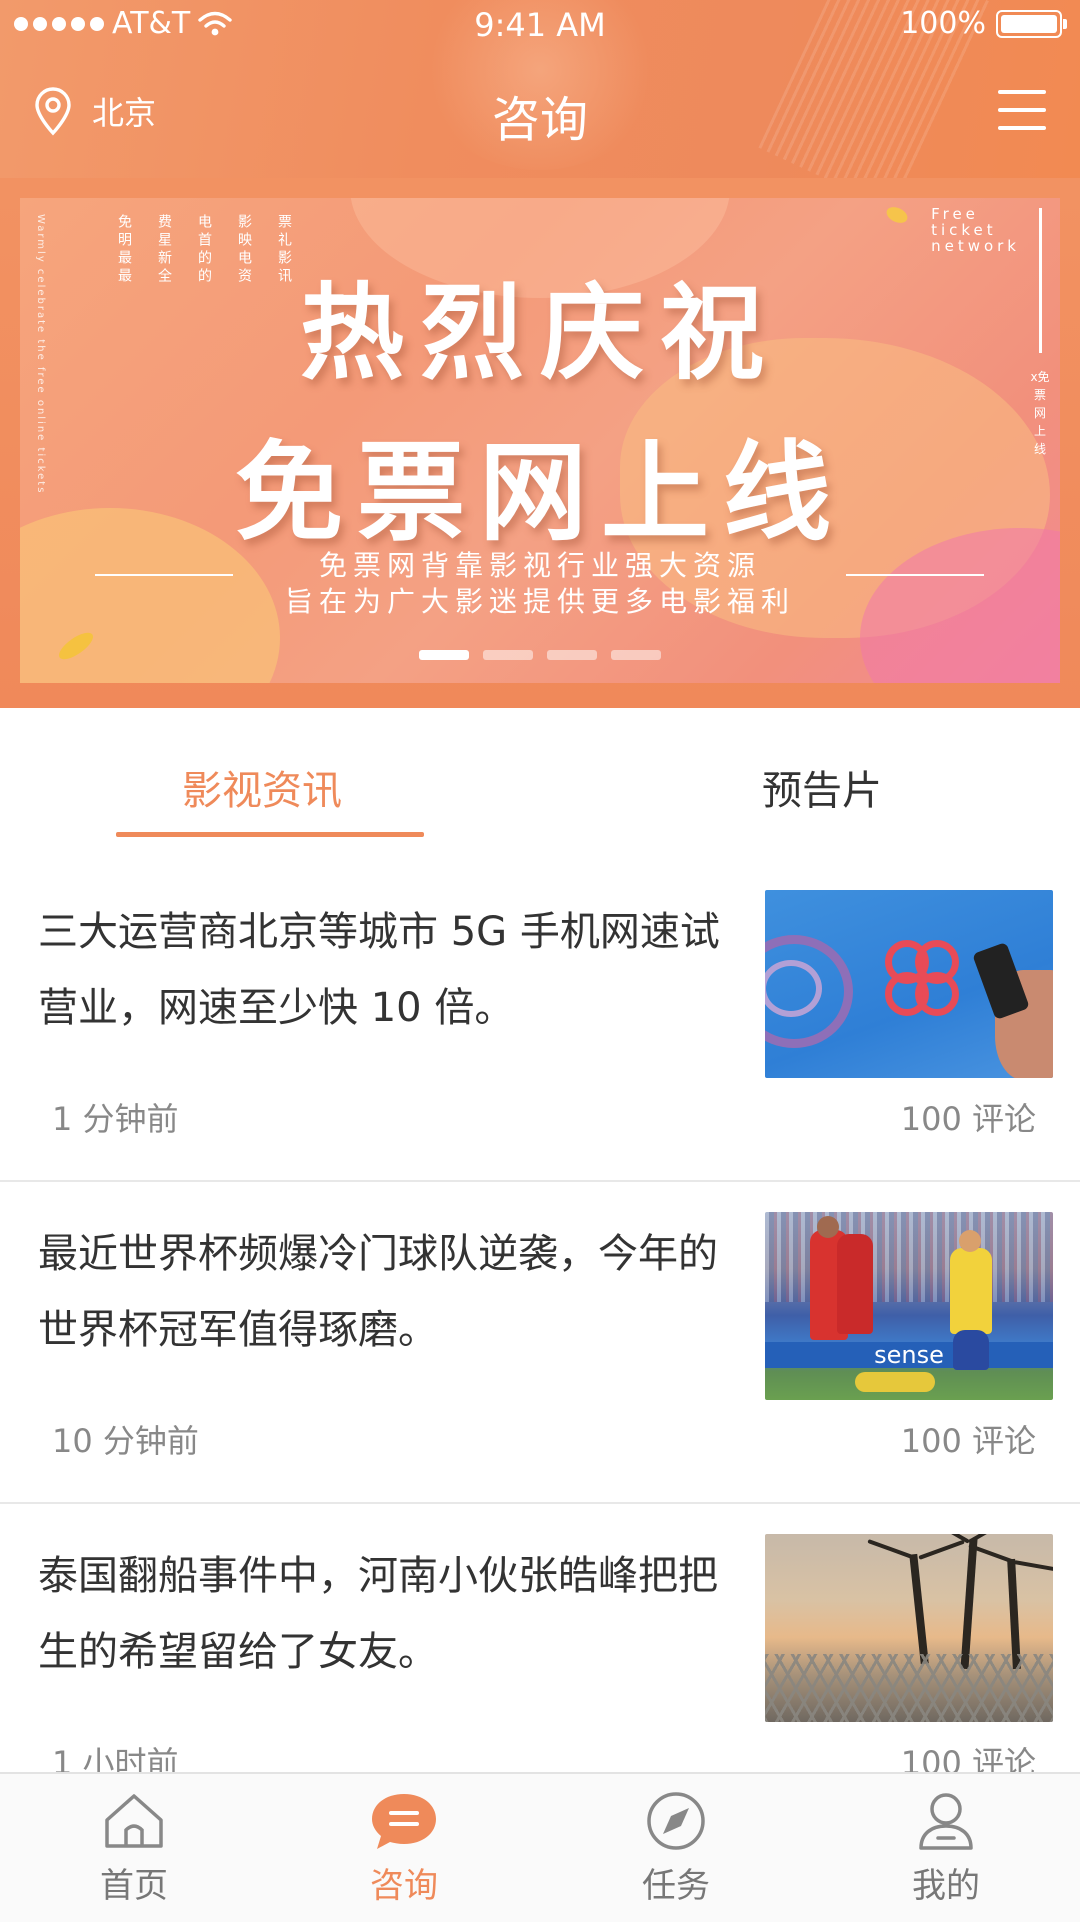 The height and width of the screenshot is (1922, 1080). What do you see at coordinates (404, 1886) in the screenshot?
I see `tabbar-label: 咨询` at bounding box center [404, 1886].